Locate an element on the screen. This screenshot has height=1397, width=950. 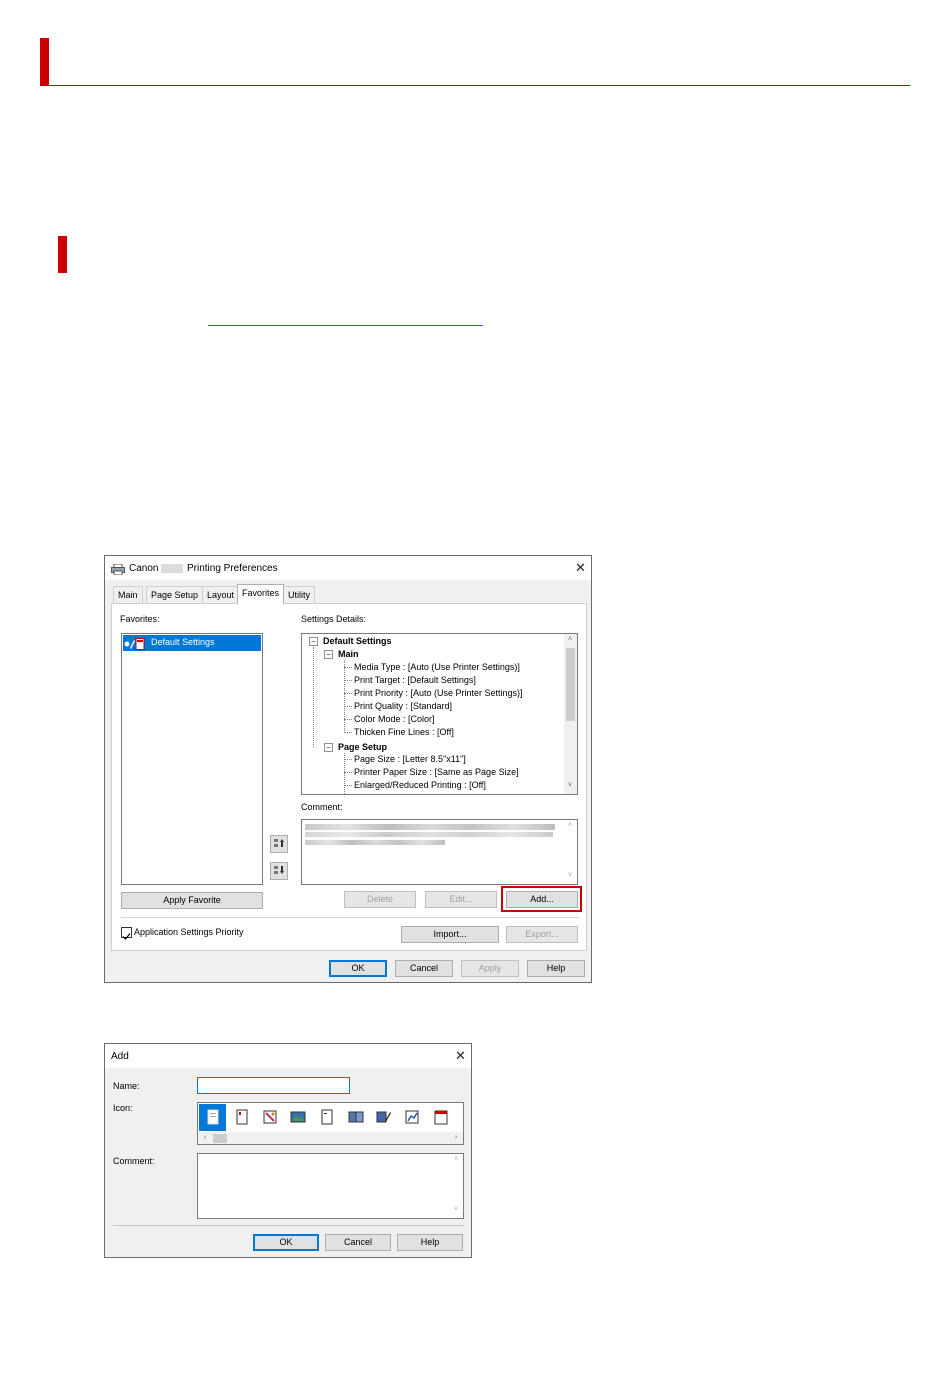
icon-label: Icon: is located at coordinates (123, 1108).